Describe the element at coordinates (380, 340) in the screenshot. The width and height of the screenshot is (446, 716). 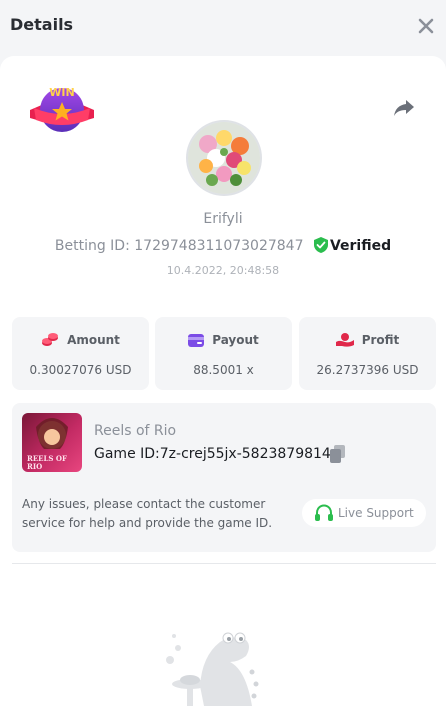
I see `profit-label: Profit` at that location.